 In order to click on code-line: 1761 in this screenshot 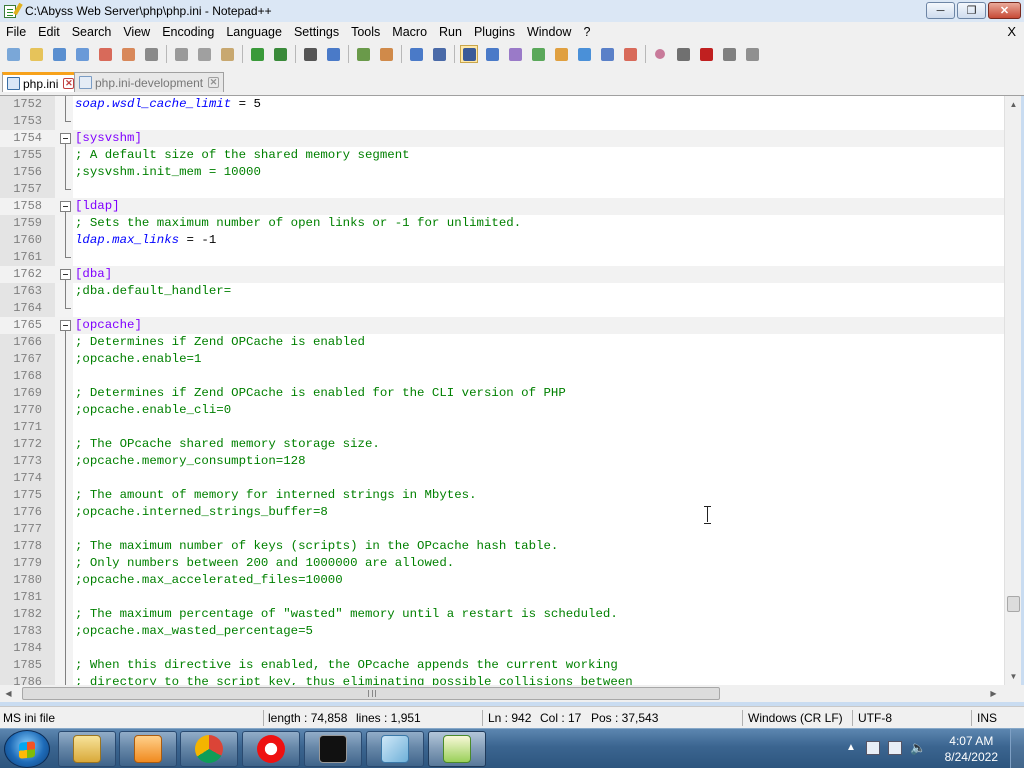, I will do `click(502, 257)`.